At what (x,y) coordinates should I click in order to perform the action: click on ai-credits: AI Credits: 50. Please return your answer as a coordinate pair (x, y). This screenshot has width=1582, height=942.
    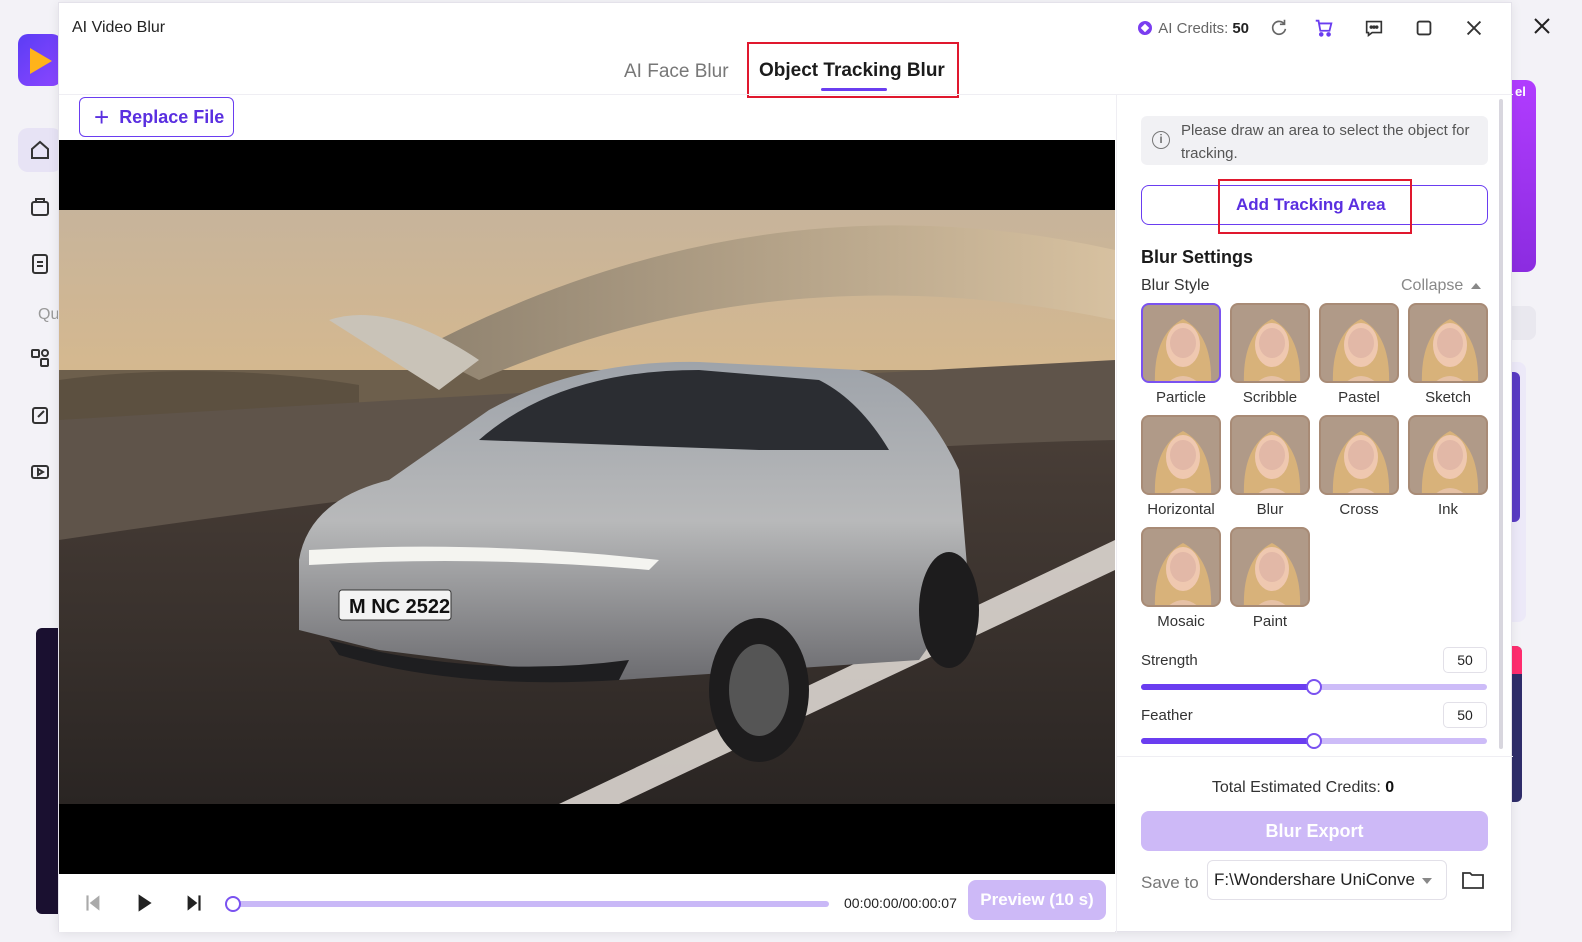
    Looking at the image, I should click on (1193, 28).